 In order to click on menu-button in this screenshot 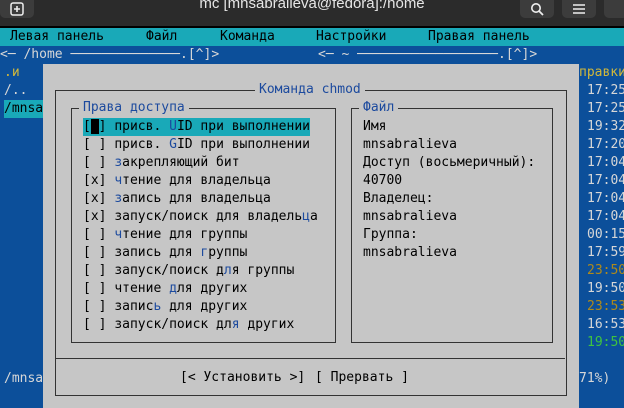, I will do `click(579, 9)`.